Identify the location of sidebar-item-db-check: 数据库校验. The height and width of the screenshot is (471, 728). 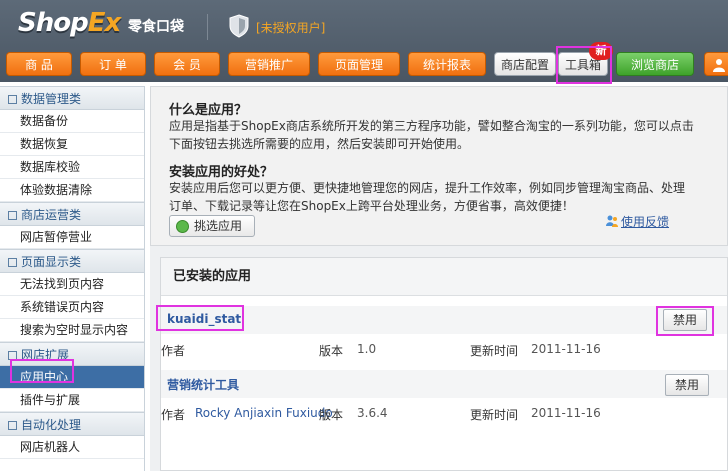
(72, 167).